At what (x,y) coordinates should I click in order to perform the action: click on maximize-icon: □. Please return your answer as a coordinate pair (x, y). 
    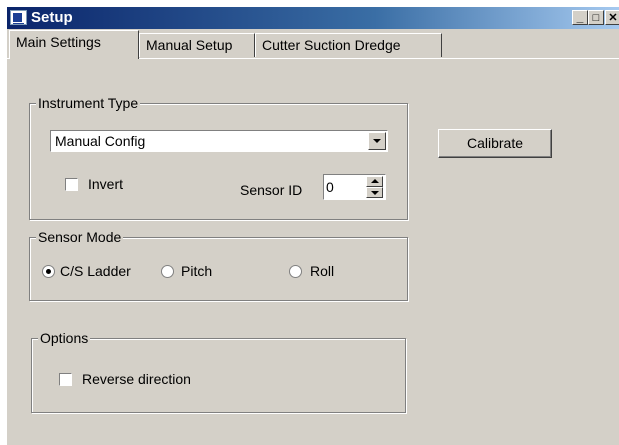
    Looking at the image, I should click on (596, 18).